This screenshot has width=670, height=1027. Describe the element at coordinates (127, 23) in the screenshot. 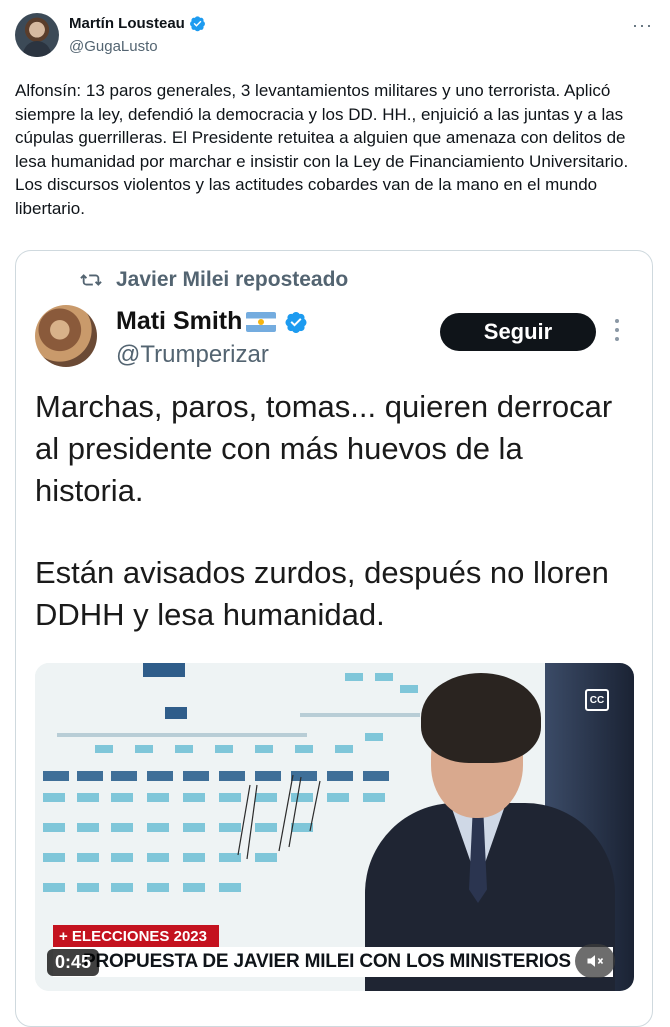

I see `author-name: Martín Lousteau` at that location.